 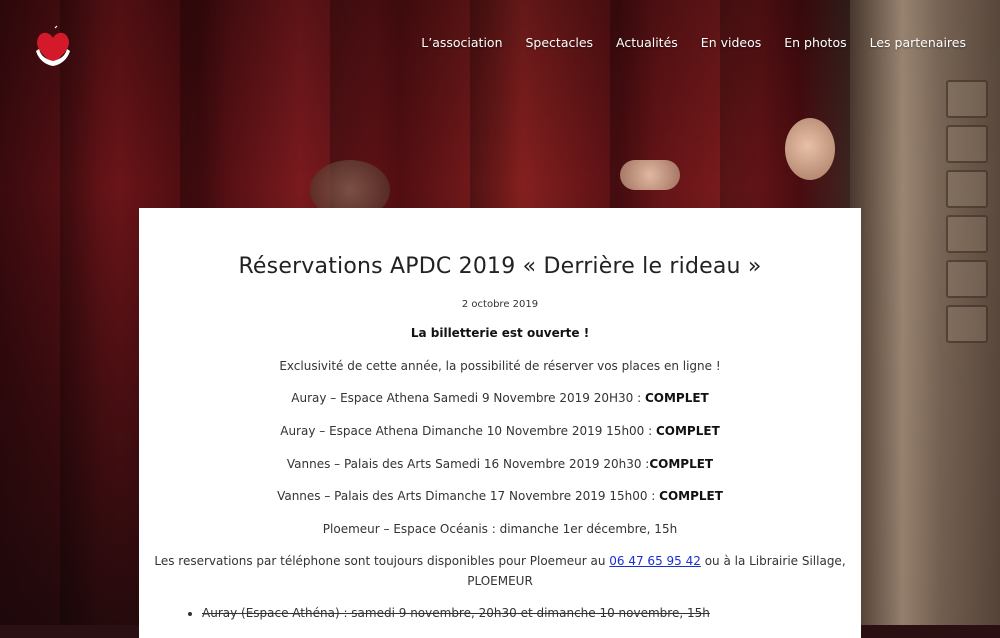 I want to click on nav-item-videos: En videos, so click(x=731, y=42).